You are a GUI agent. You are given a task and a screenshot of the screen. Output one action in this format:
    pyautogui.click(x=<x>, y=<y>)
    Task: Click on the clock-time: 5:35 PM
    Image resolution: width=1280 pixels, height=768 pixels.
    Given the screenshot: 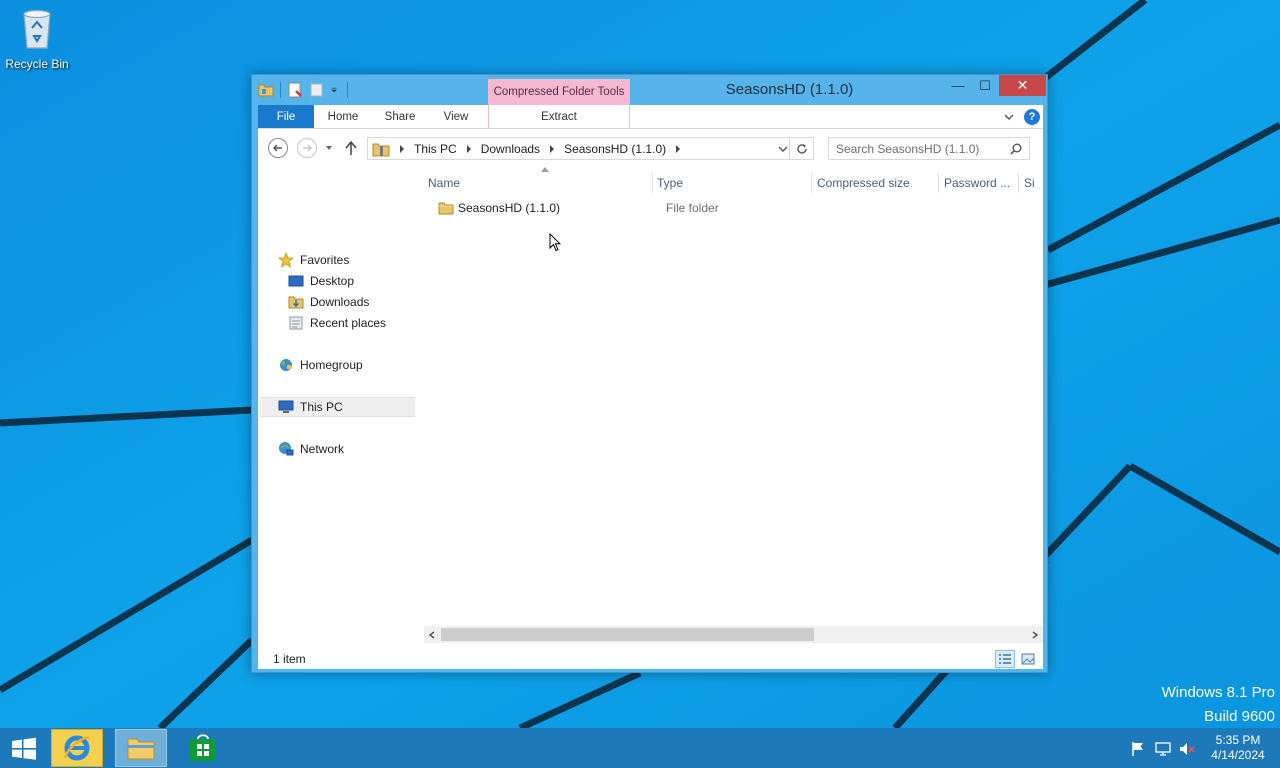 What is the action you would take?
    pyautogui.click(x=1238, y=740)
    